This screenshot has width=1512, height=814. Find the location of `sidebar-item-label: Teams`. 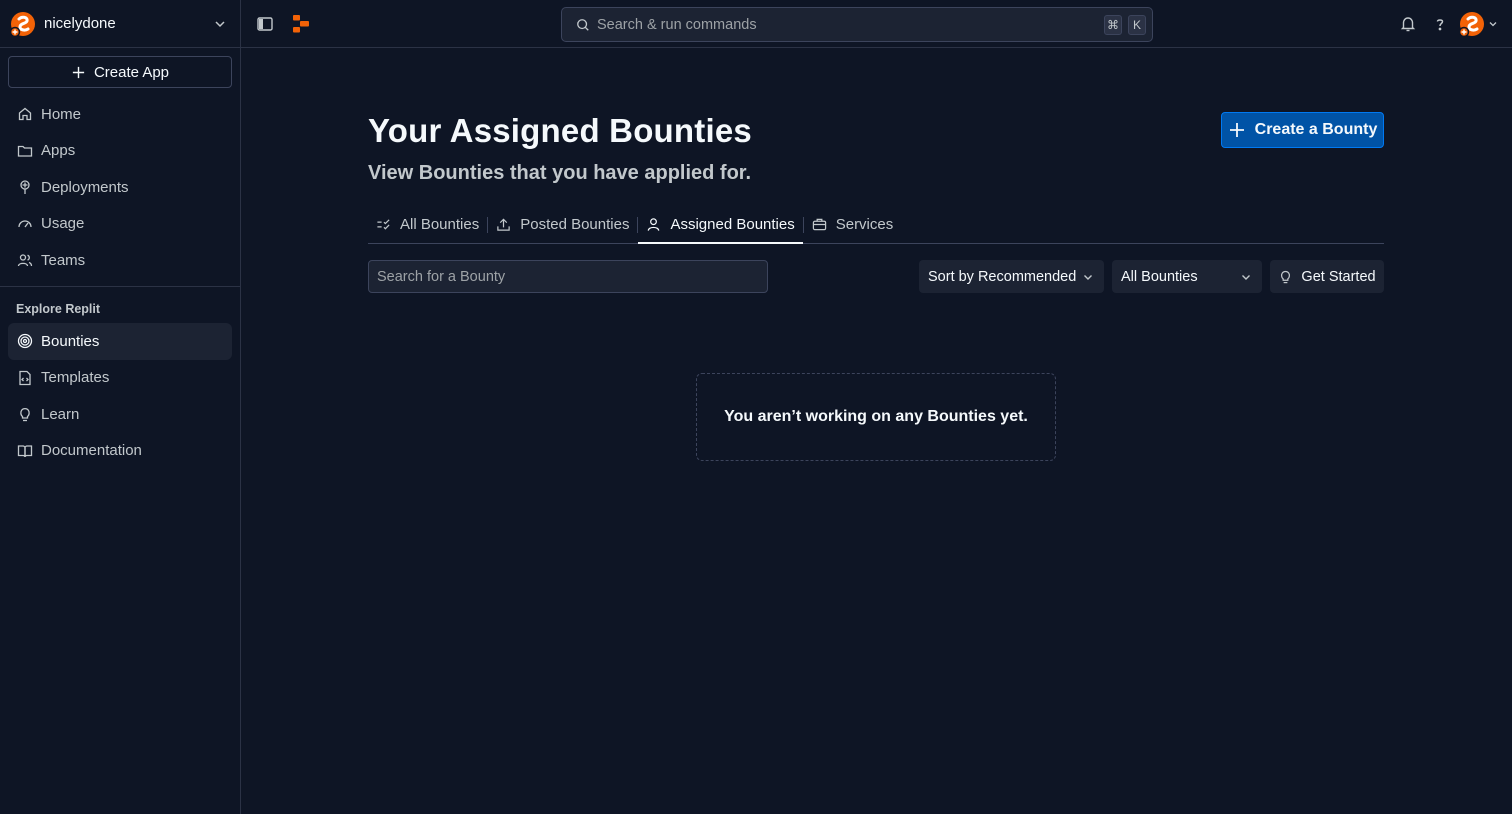

sidebar-item-label: Teams is located at coordinates (63, 260).